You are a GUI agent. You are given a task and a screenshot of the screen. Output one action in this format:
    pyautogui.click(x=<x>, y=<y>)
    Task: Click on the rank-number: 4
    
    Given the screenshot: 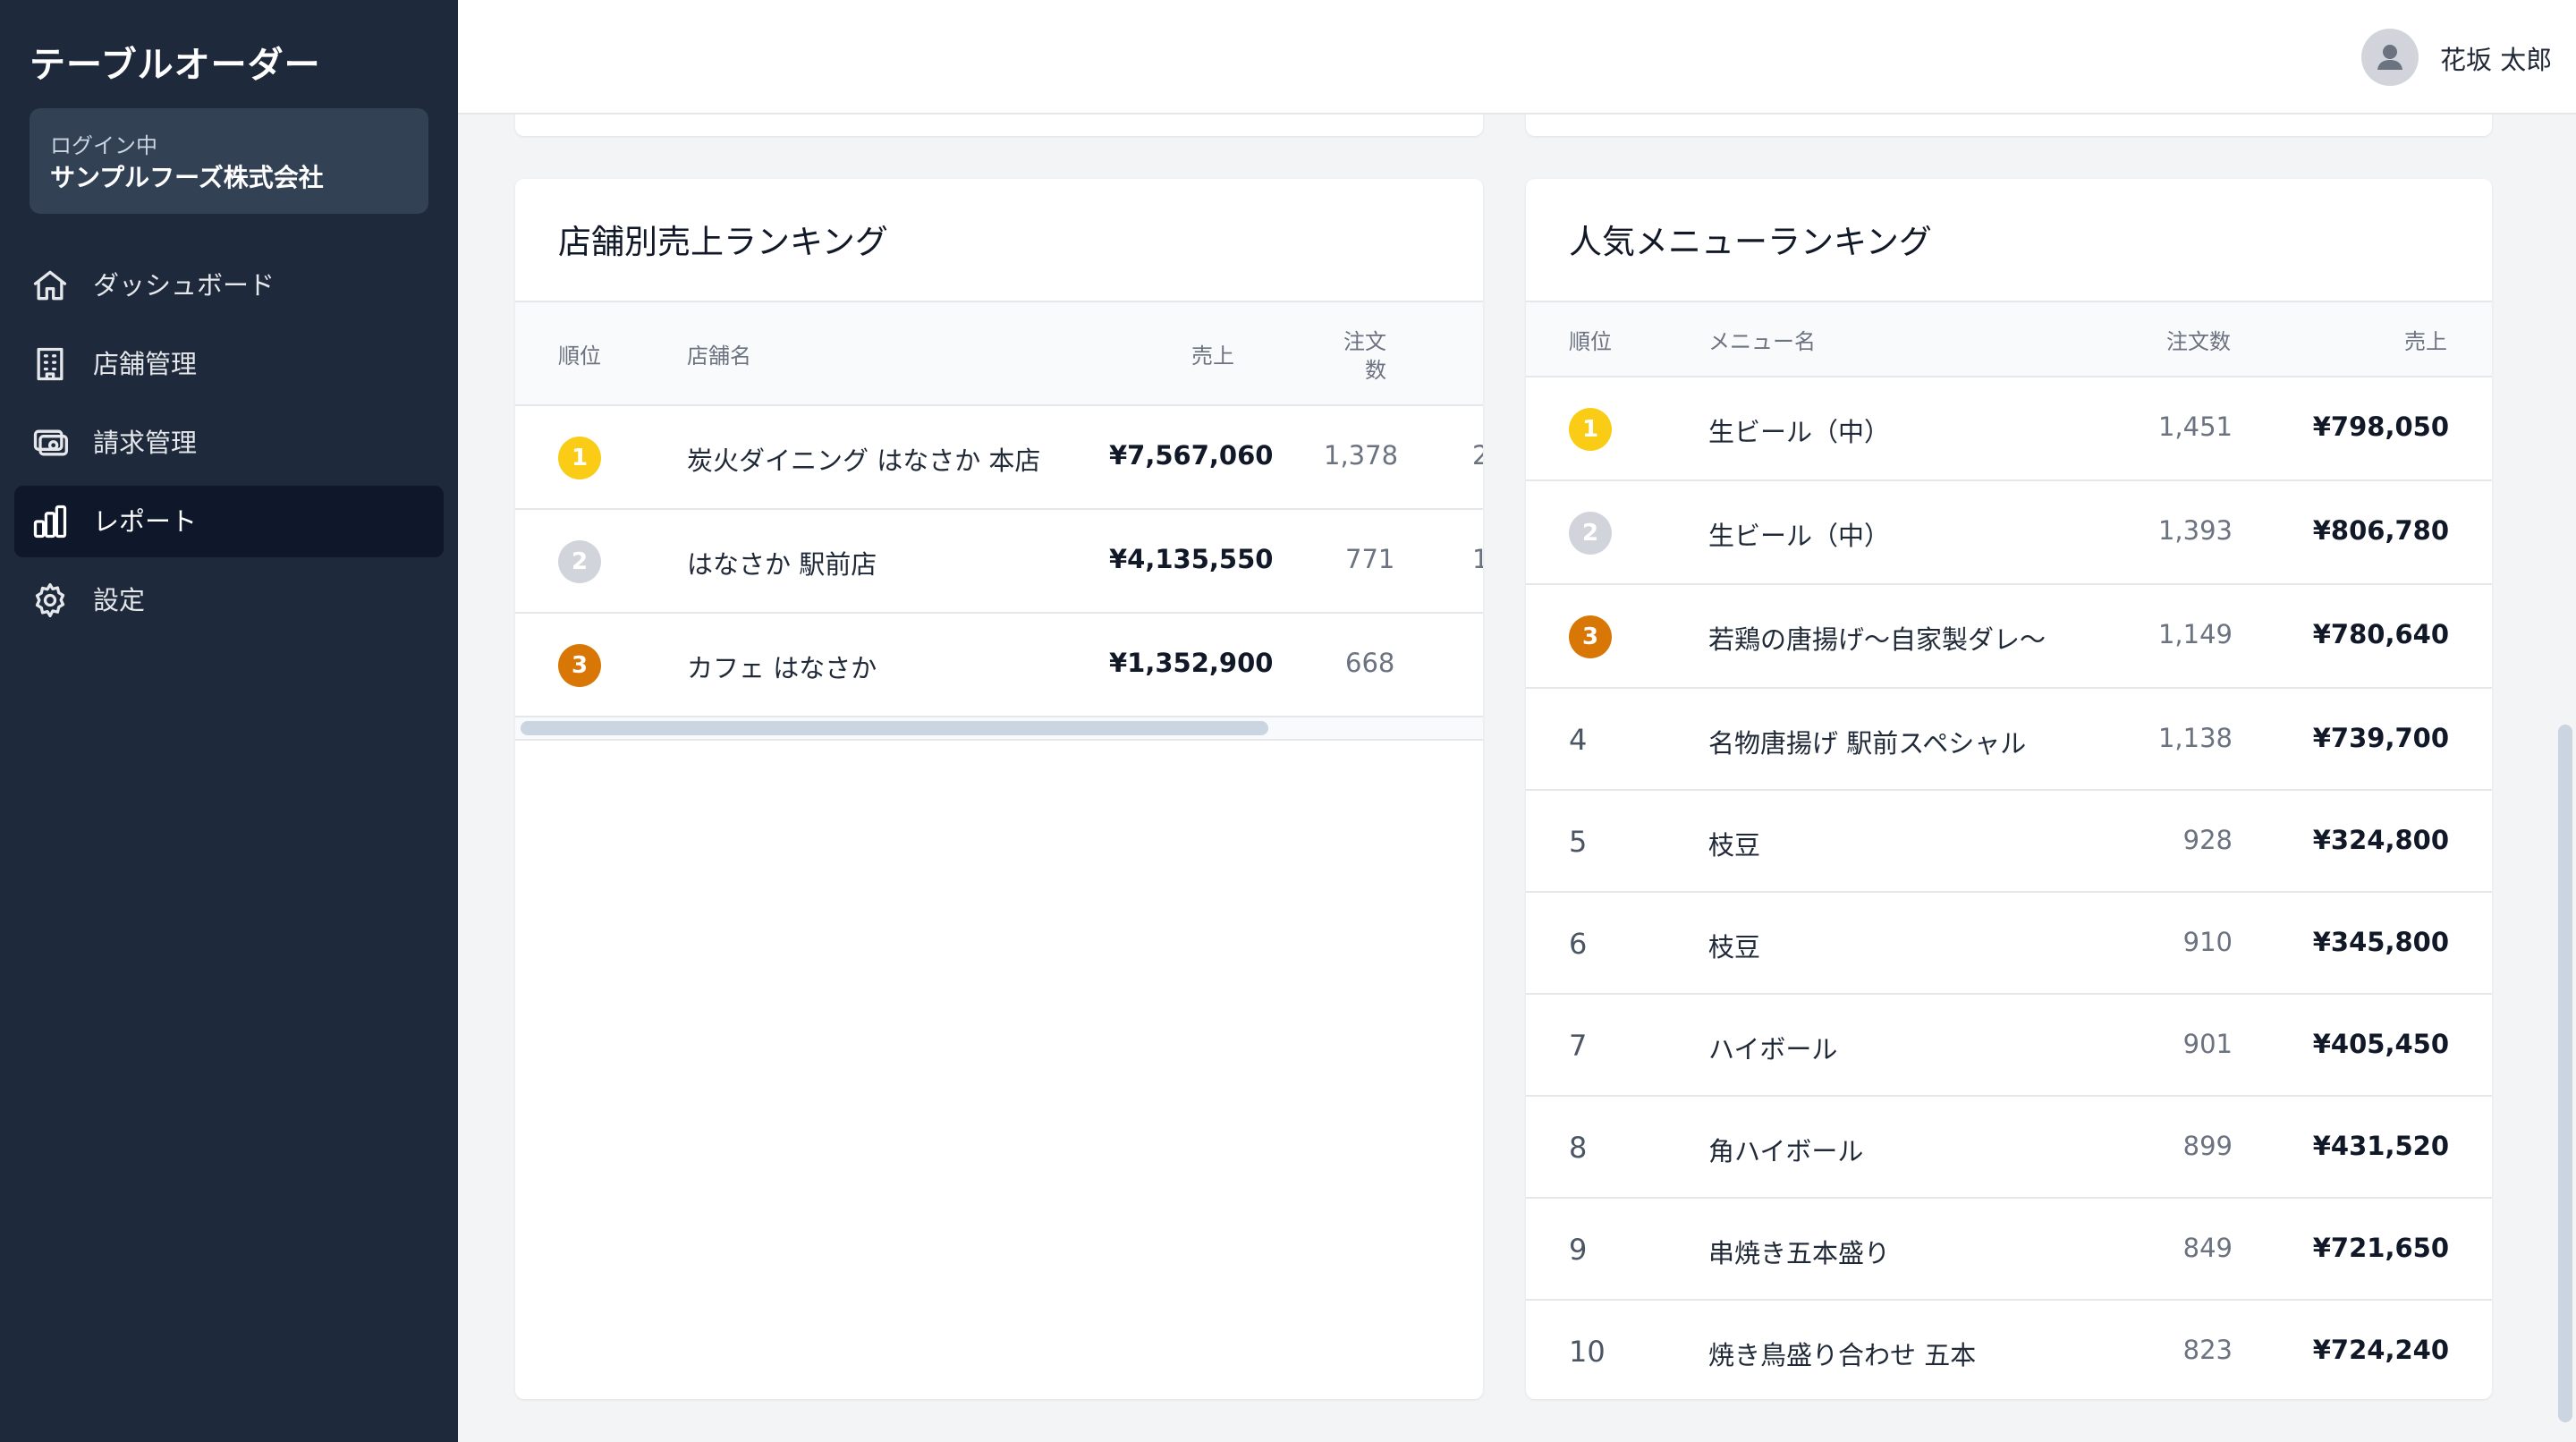 What is the action you would take?
    pyautogui.click(x=1578, y=740)
    